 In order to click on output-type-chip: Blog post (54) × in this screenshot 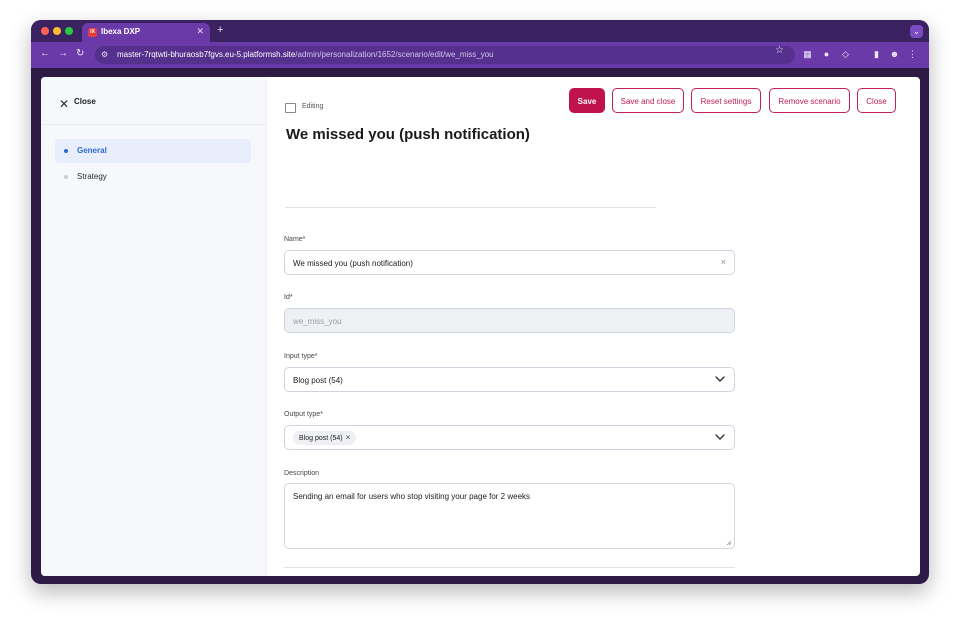, I will do `click(325, 438)`.